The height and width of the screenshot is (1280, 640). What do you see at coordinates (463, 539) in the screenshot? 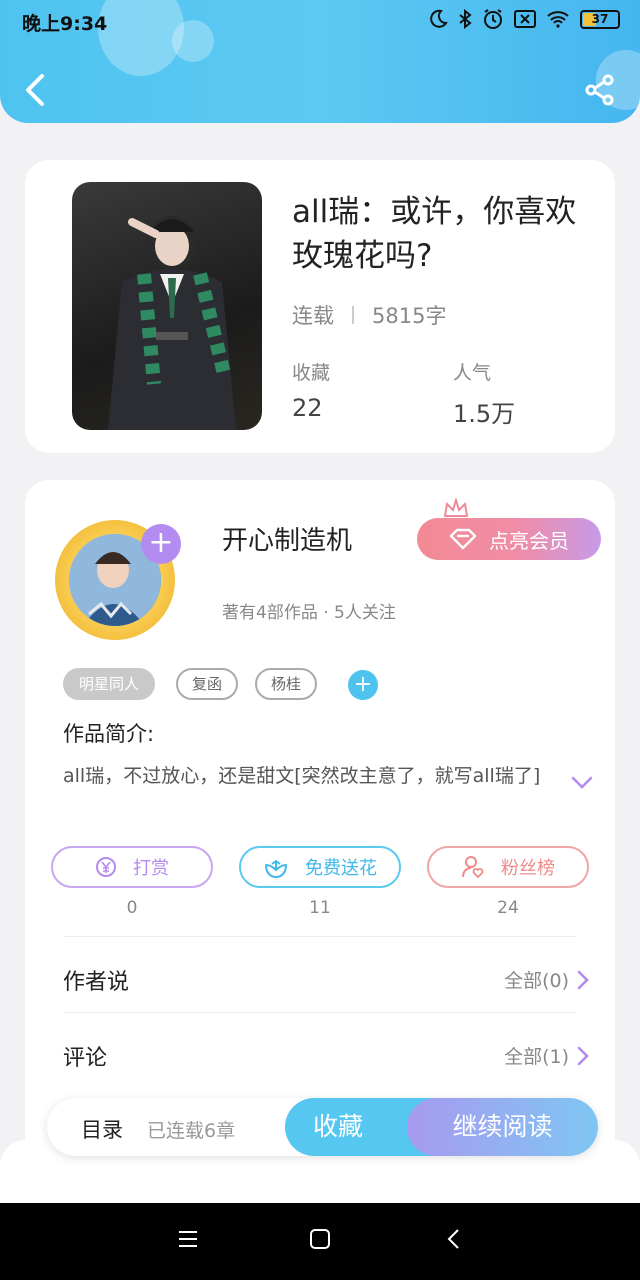
I see `diamond-icon` at bounding box center [463, 539].